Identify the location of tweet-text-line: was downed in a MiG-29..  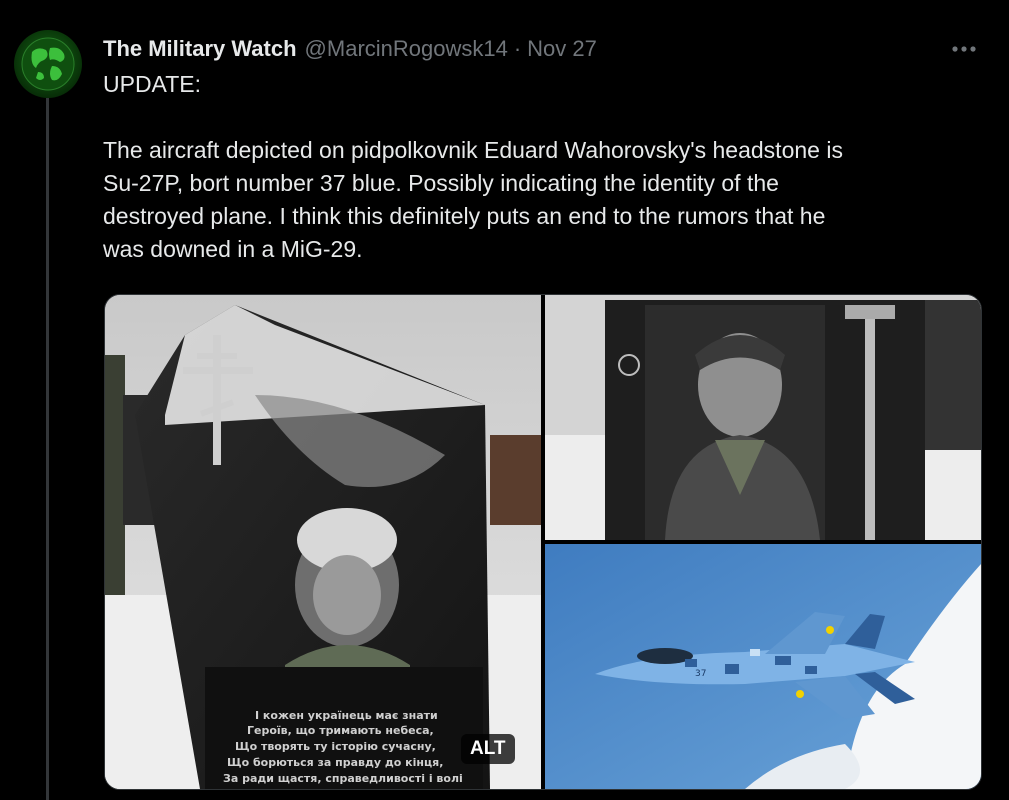
(233, 249).